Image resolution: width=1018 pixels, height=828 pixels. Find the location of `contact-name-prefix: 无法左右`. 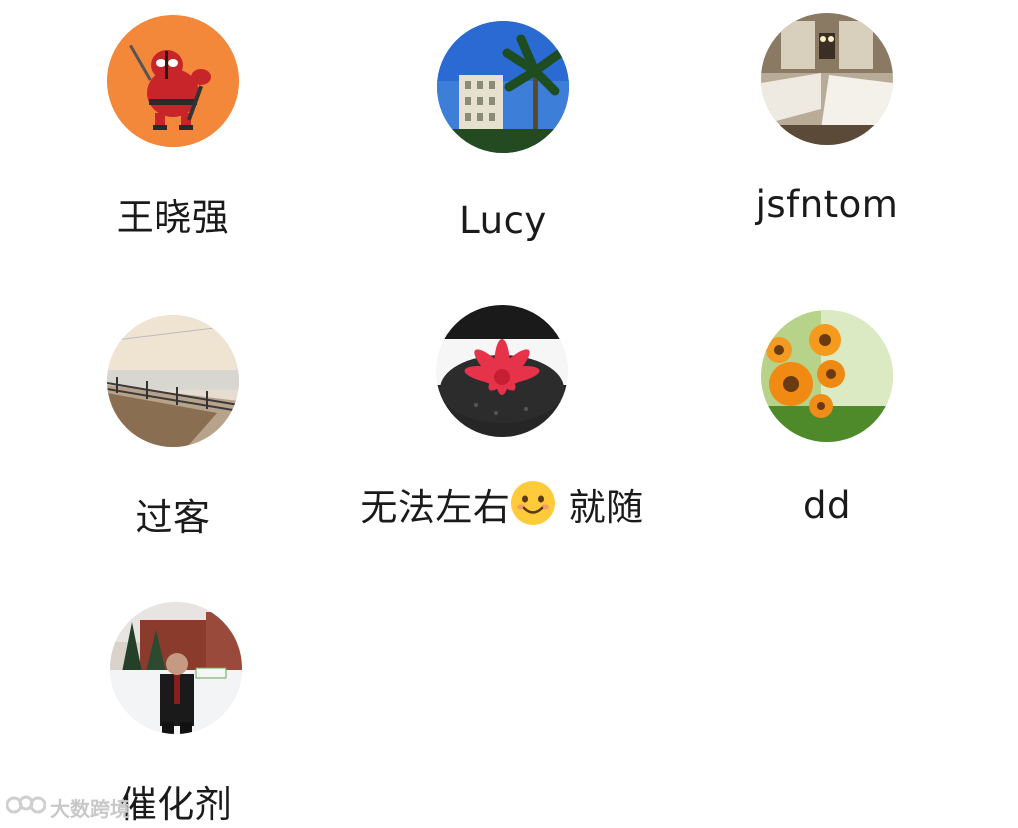

contact-name-prefix: 无法左右 is located at coordinates (435, 507).